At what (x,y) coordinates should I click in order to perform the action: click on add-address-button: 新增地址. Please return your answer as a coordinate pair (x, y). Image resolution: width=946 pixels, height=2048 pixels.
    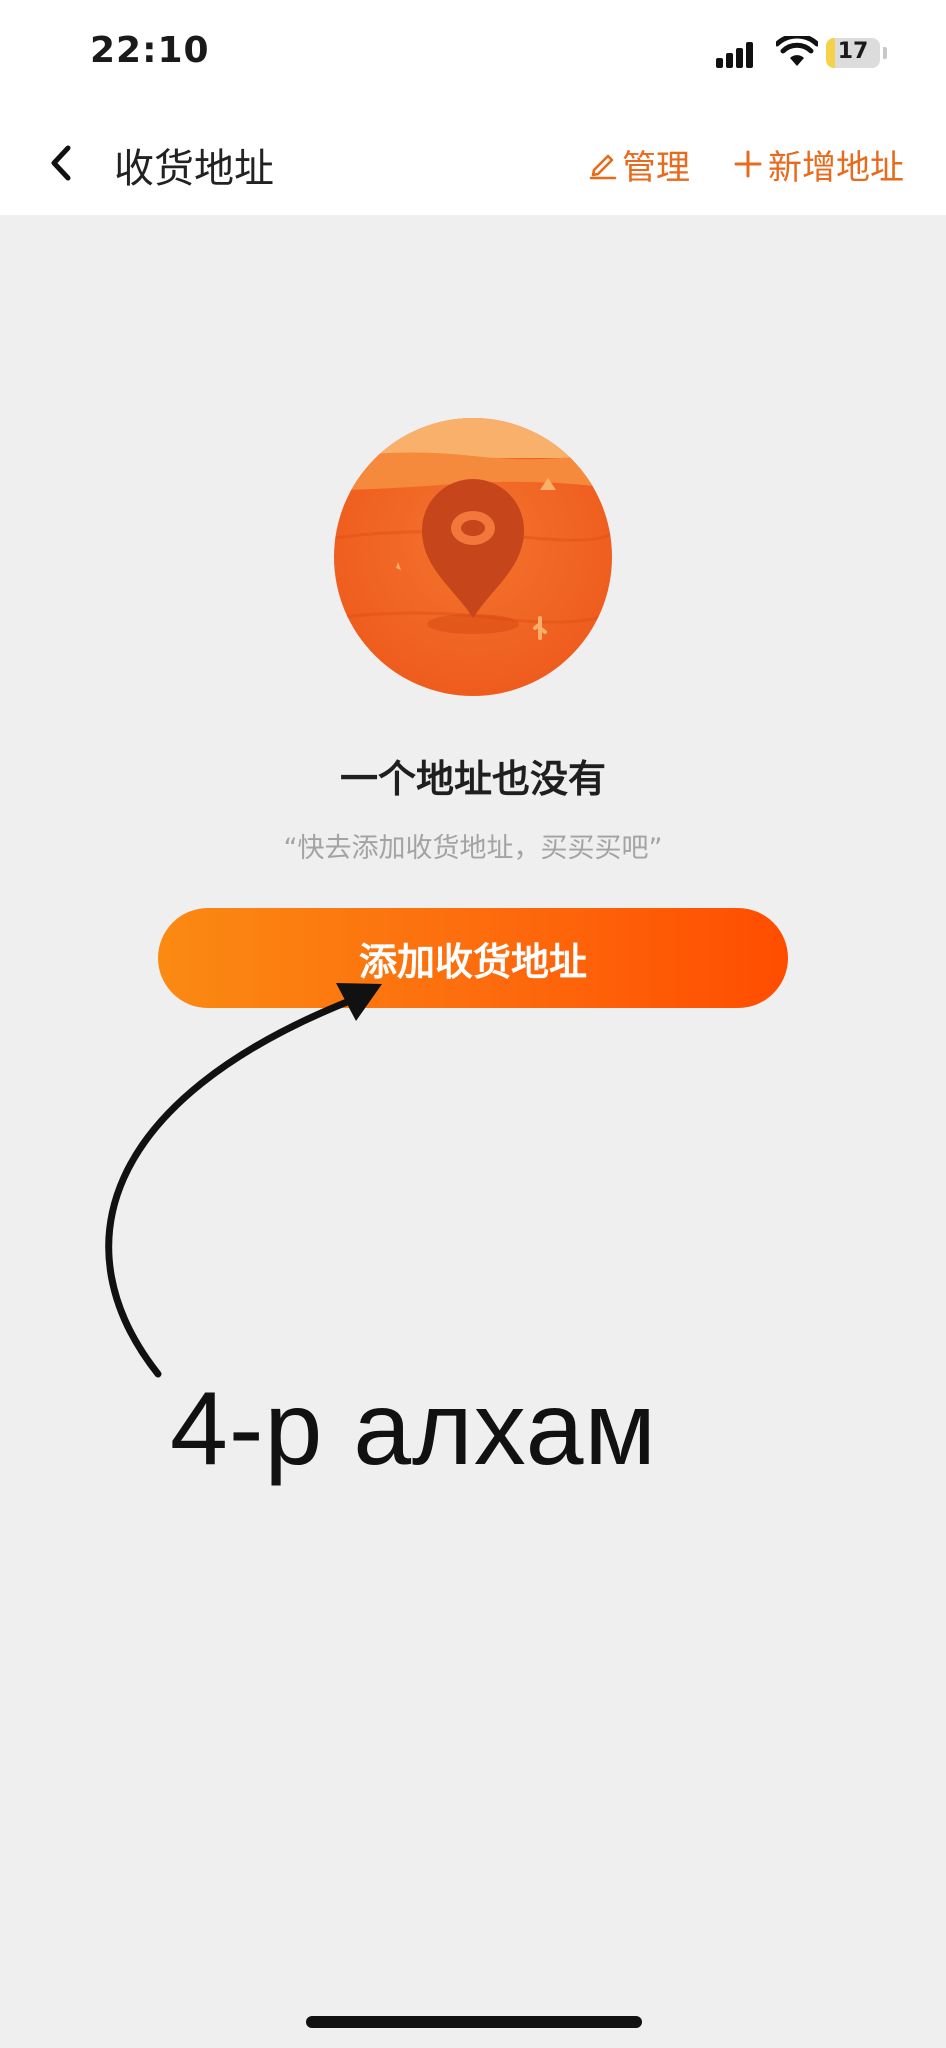
    Looking at the image, I should click on (819, 165).